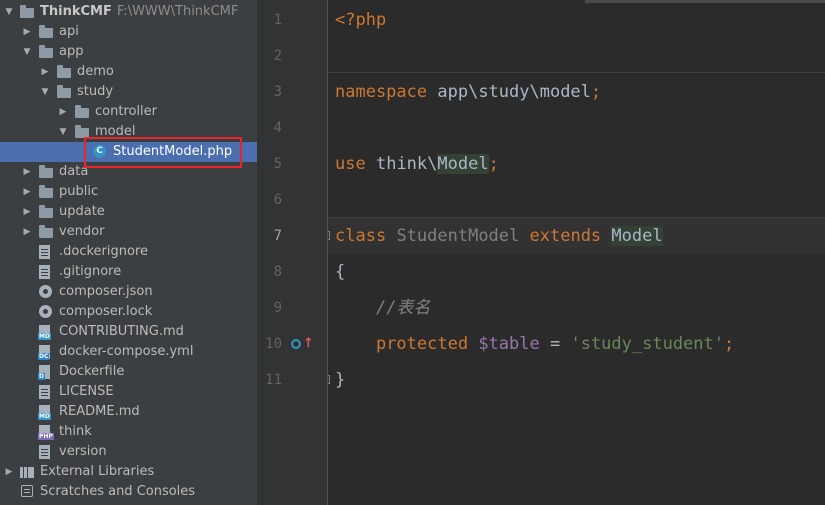  I want to click on tree-item: .dockerignore, so click(128, 252).